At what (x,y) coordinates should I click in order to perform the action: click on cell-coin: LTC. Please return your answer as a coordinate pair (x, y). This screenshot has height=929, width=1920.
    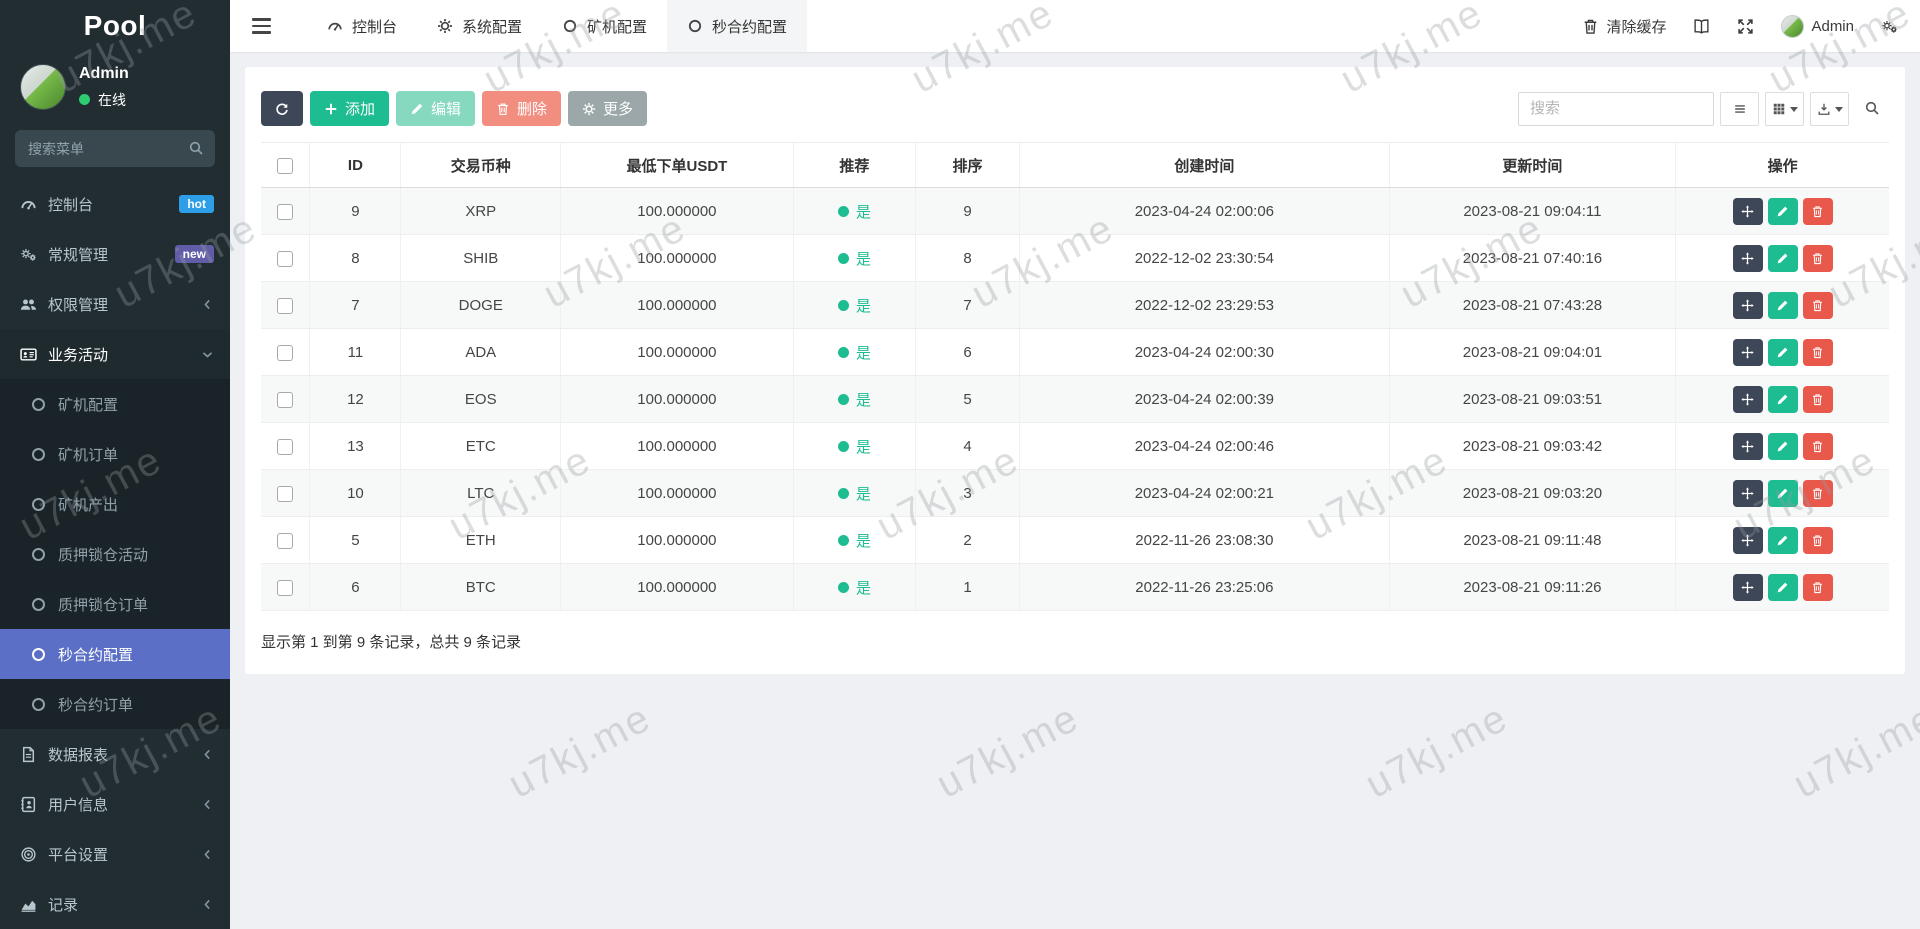
    Looking at the image, I should click on (480, 493).